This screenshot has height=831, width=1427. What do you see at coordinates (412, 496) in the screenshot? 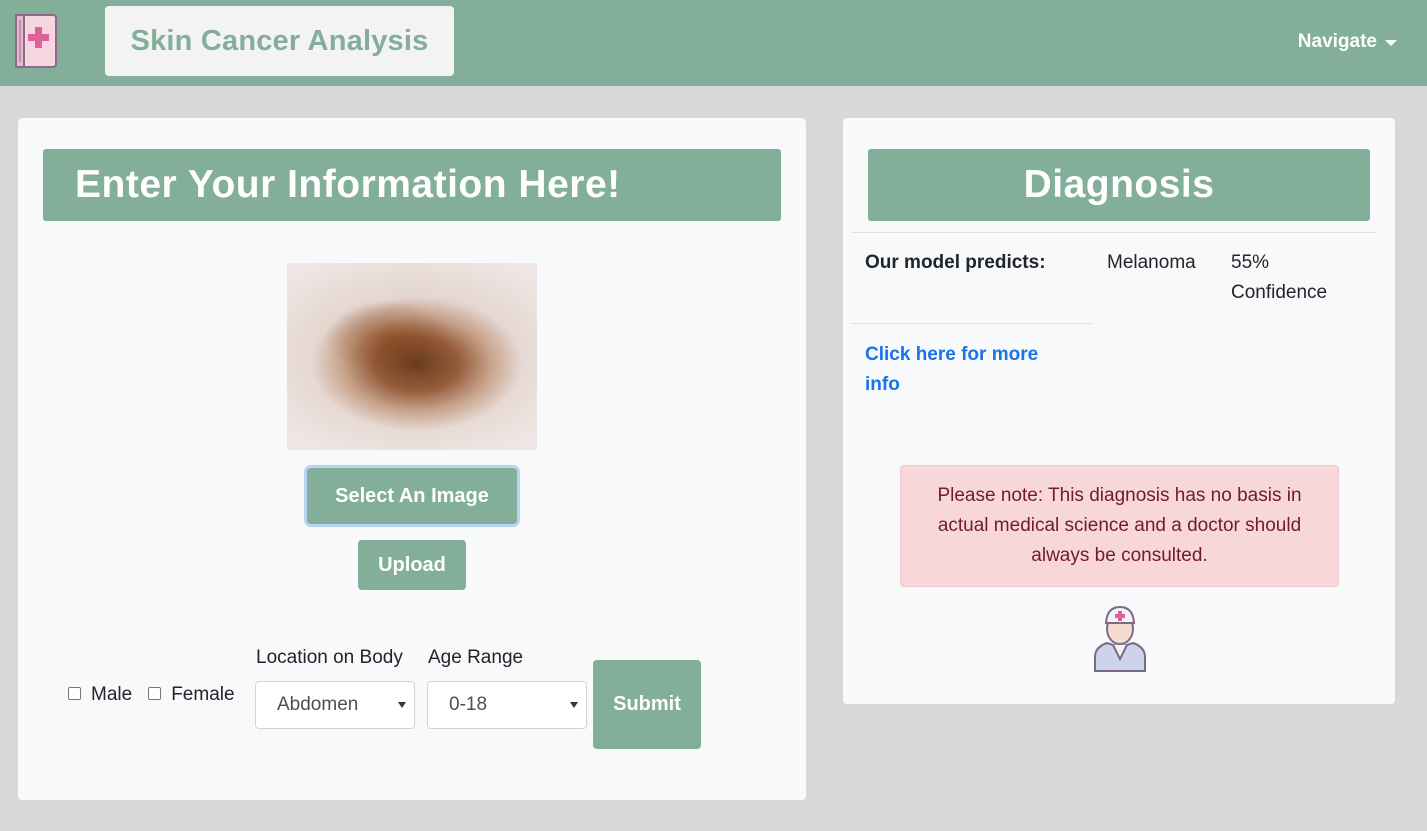
I see `select-image-button: Select An Image` at bounding box center [412, 496].